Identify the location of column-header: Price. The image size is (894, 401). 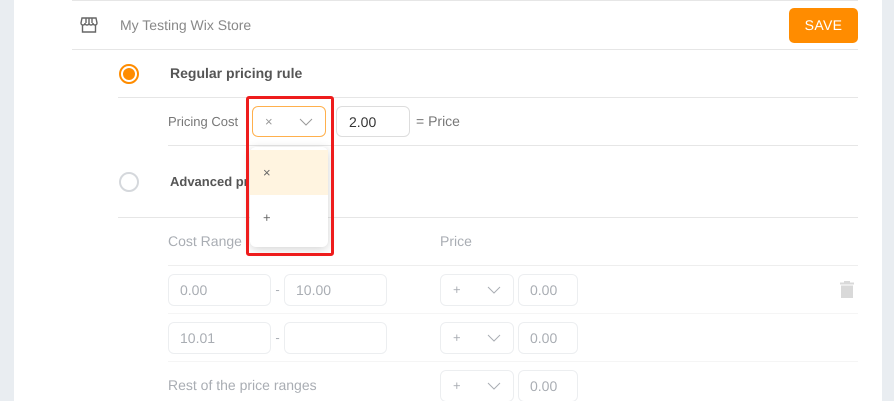
(456, 241).